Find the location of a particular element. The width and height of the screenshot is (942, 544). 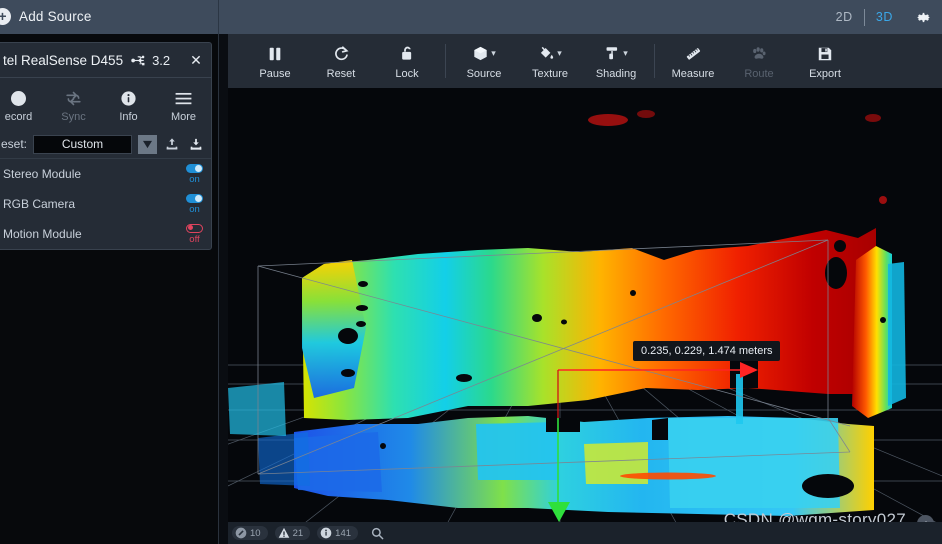

source-button: ▾ Source is located at coordinates (484, 61).